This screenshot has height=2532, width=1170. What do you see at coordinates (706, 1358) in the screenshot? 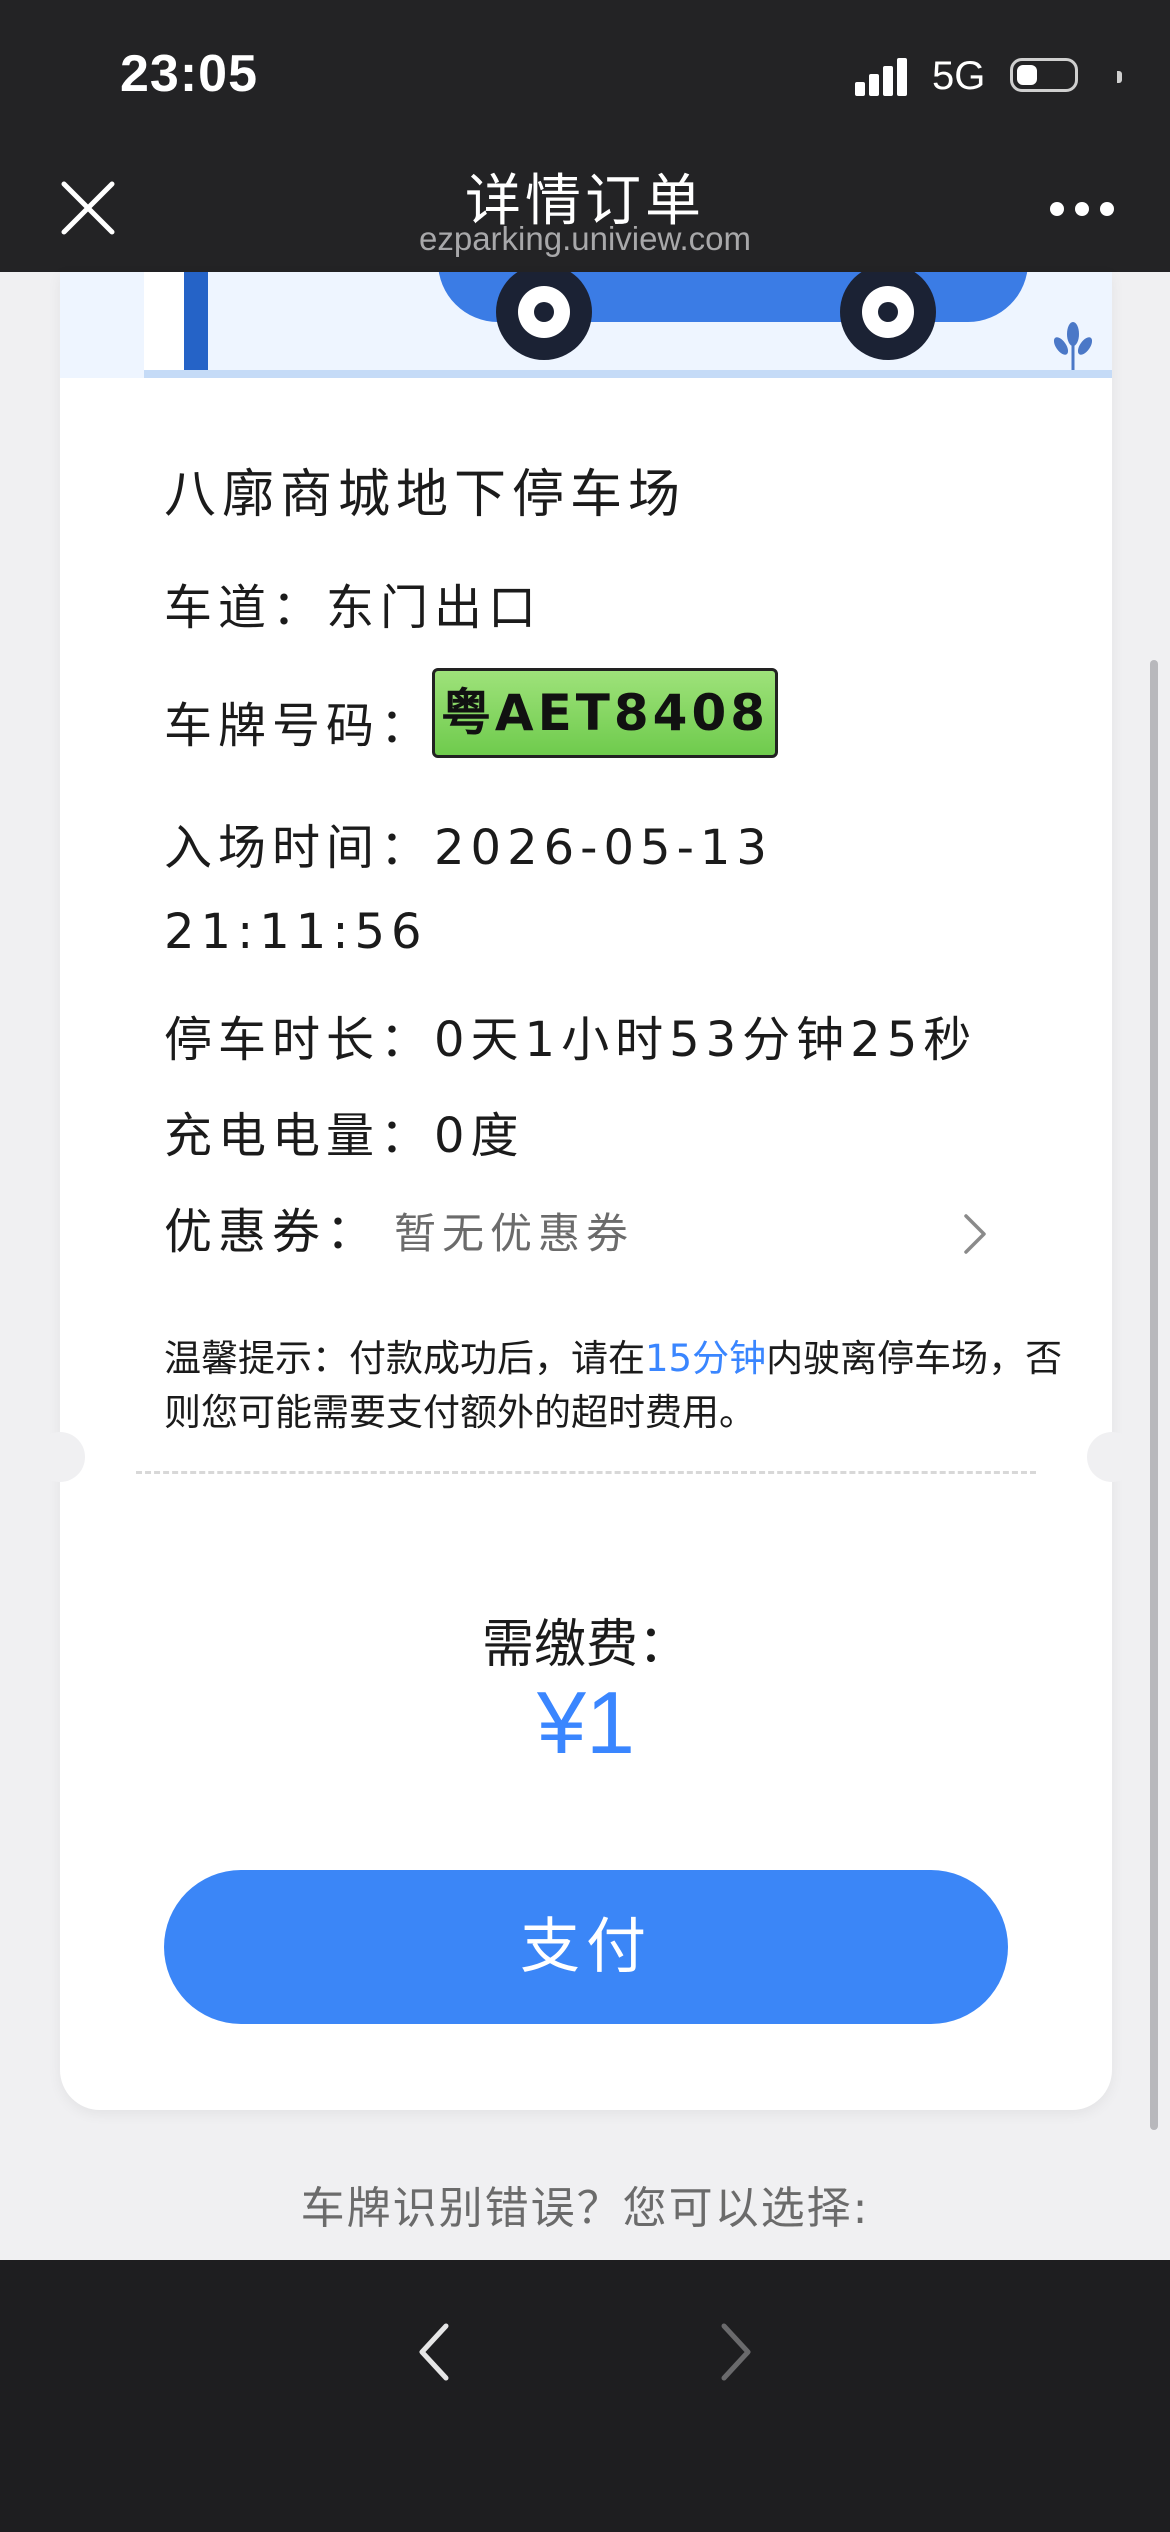
I see `notice-highlight: 15分钟` at bounding box center [706, 1358].